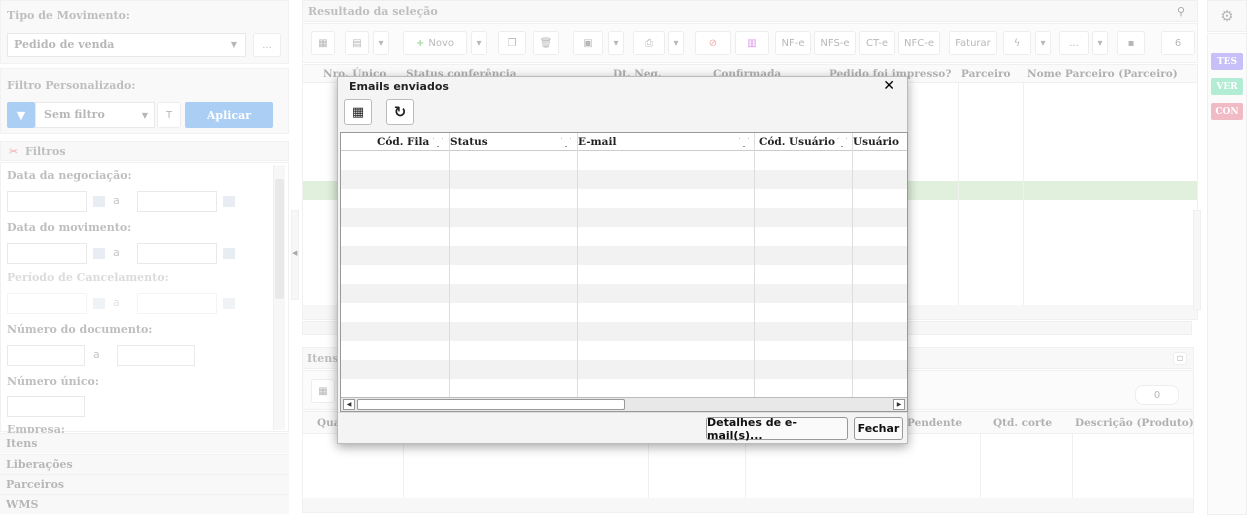 This screenshot has width=1249, height=522. What do you see at coordinates (435, 43) in the screenshot?
I see `novo-button: + Novo` at bounding box center [435, 43].